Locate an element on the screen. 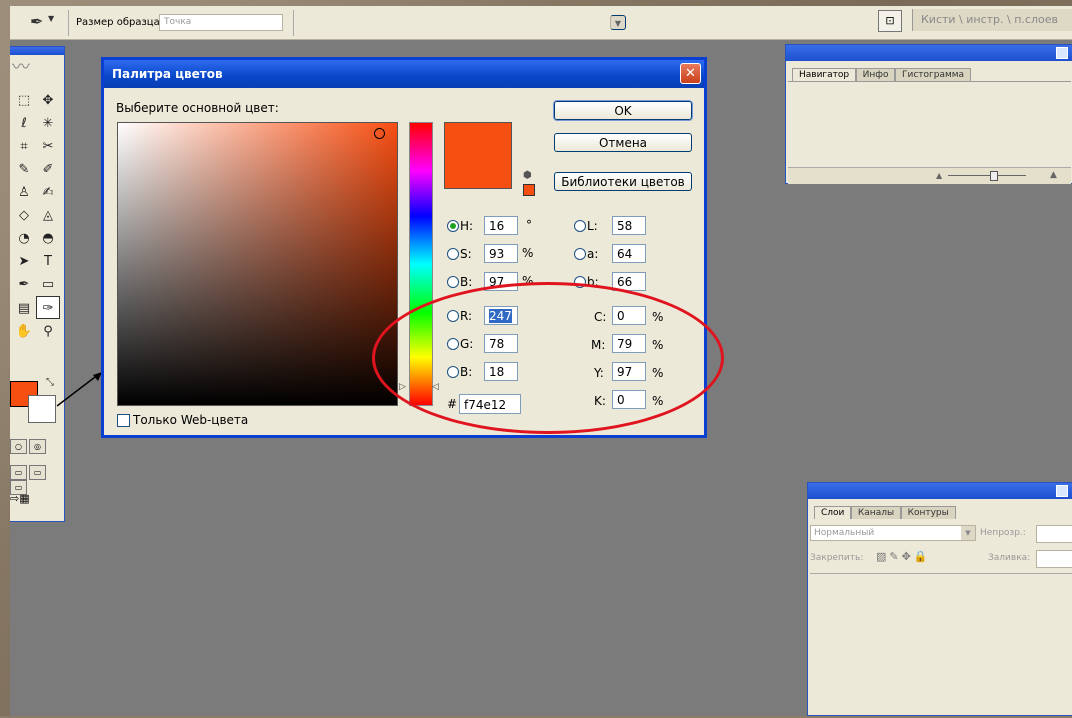 The height and width of the screenshot is (718, 1072). tab-histogram: Гистограмма is located at coordinates (933, 74).